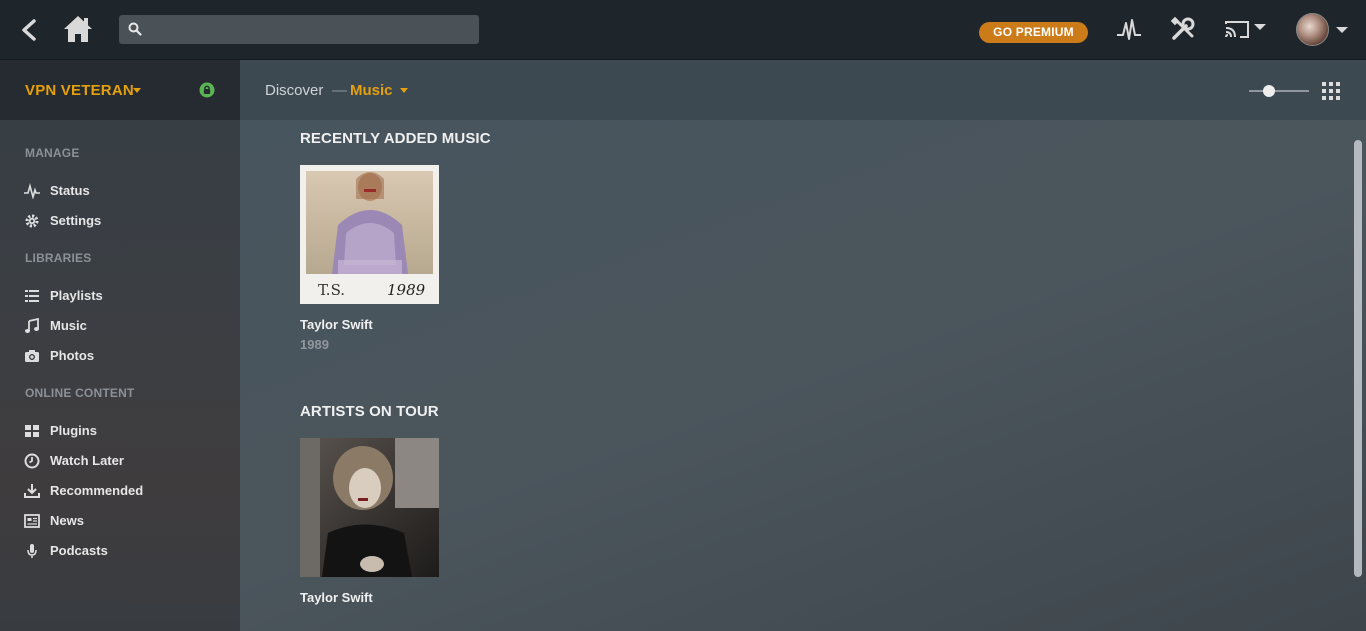  I want to click on gear-icon, so click(32, 221).